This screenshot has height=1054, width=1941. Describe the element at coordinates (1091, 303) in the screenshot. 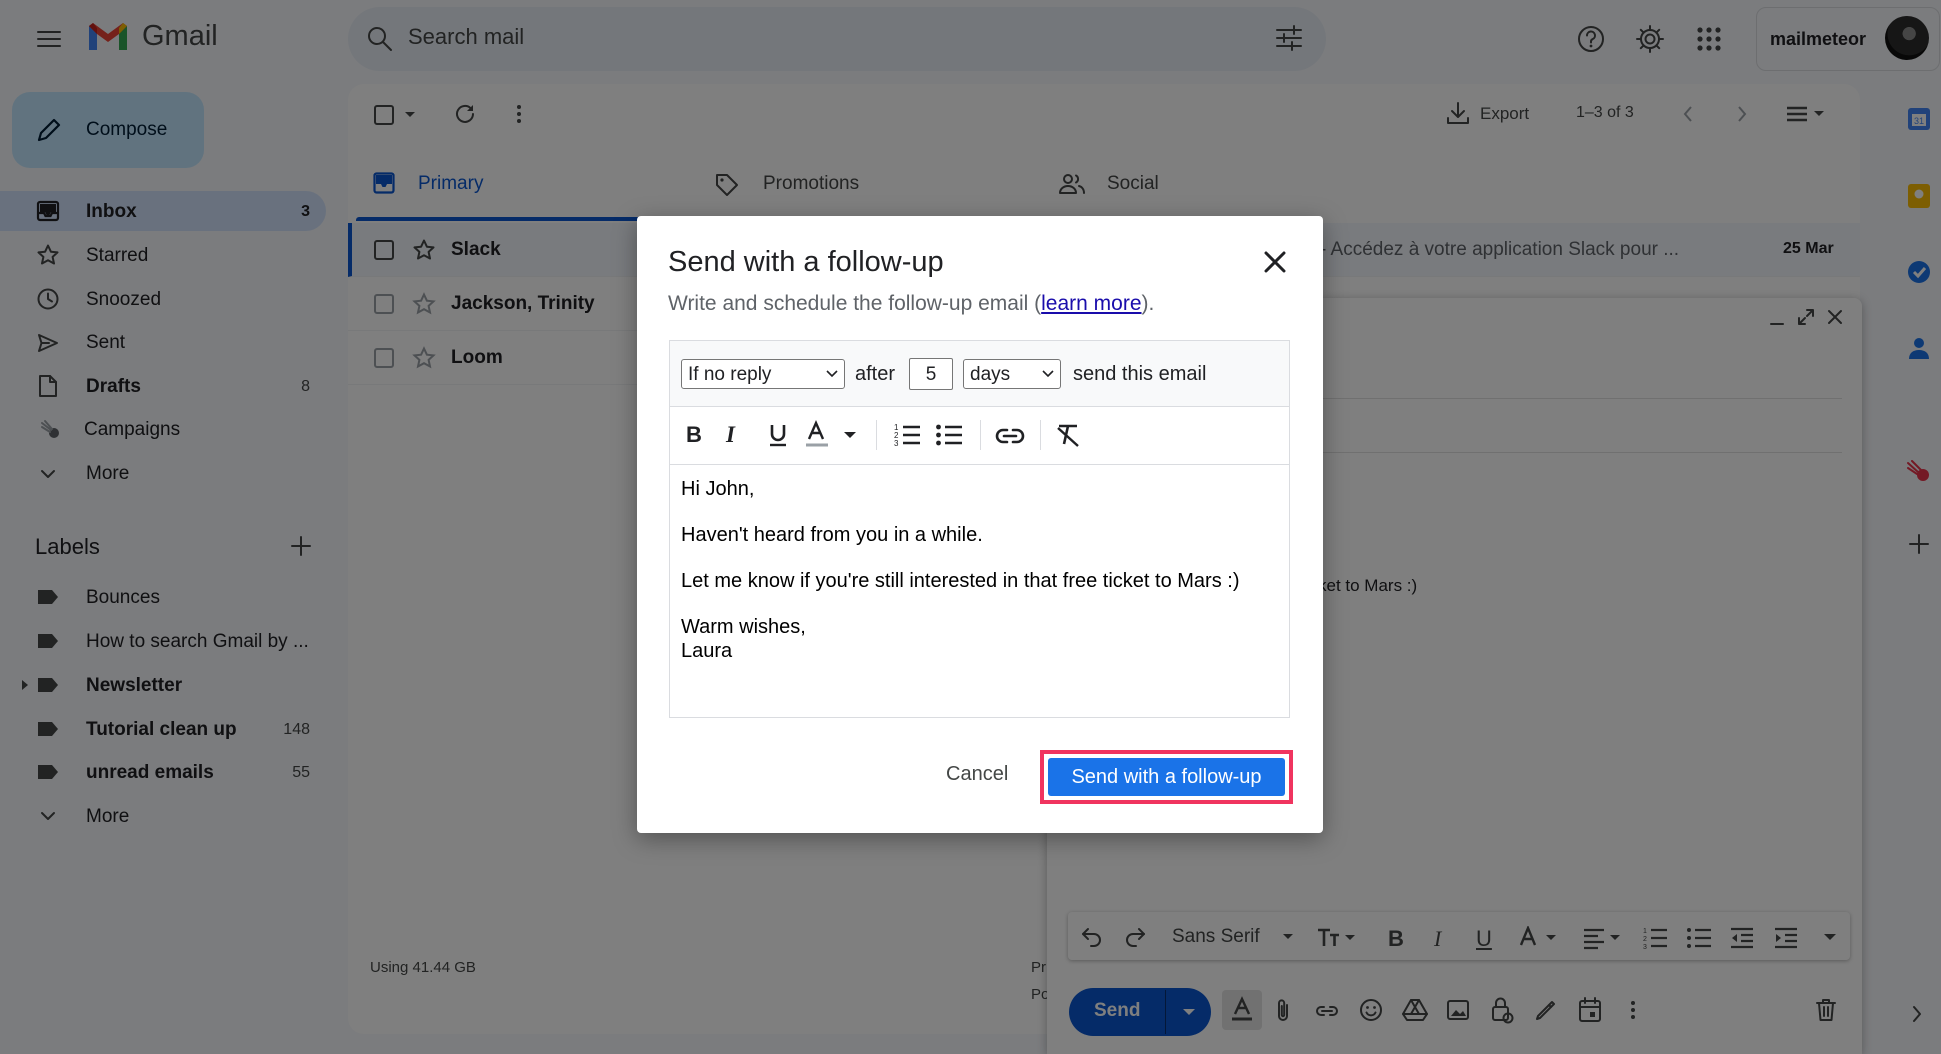

I see `learn-more-link: learn more` at that location.